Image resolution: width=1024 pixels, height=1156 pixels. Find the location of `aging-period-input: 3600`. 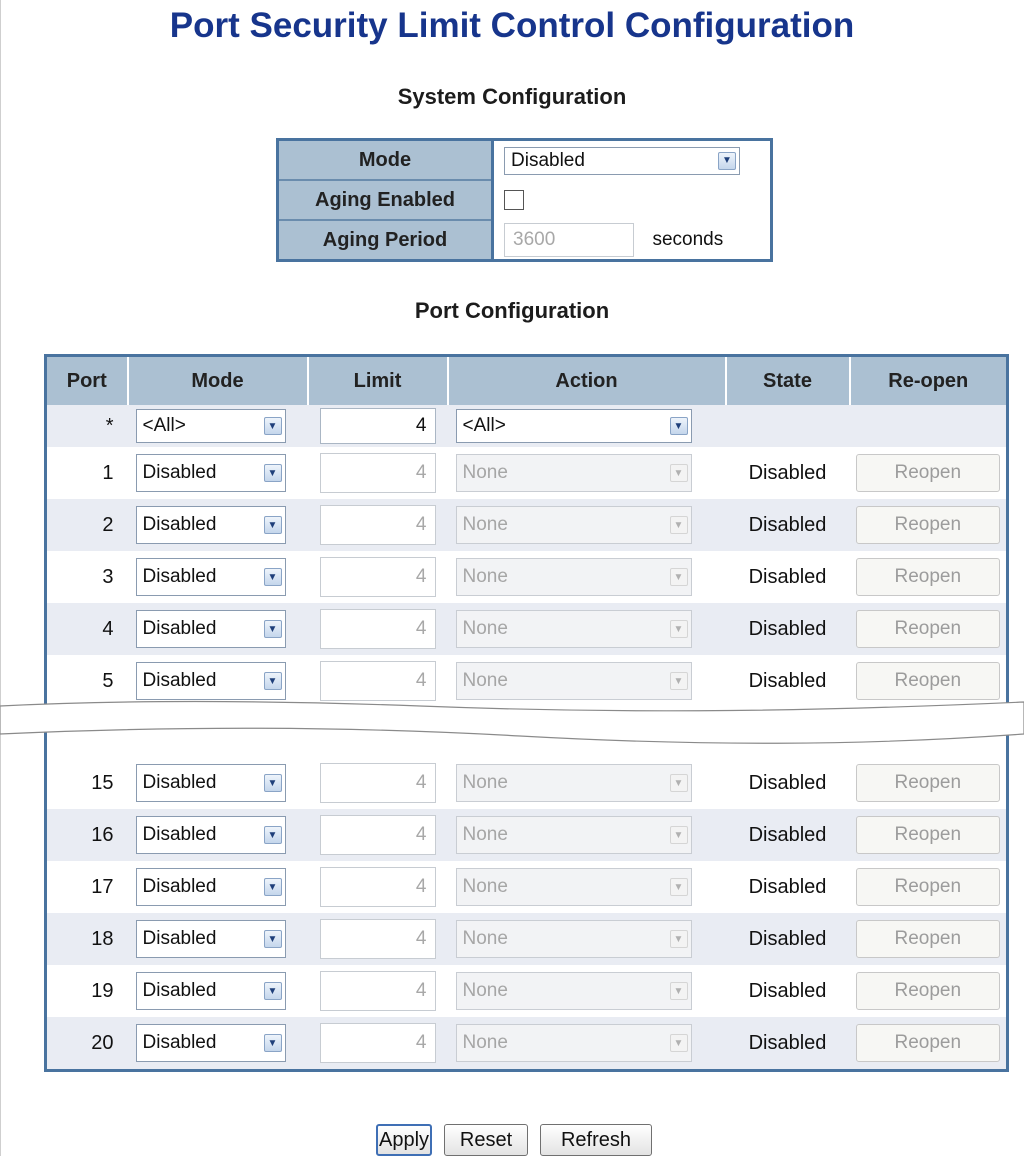

aging-period-input: 3600 is located at coordinates (569, 239).